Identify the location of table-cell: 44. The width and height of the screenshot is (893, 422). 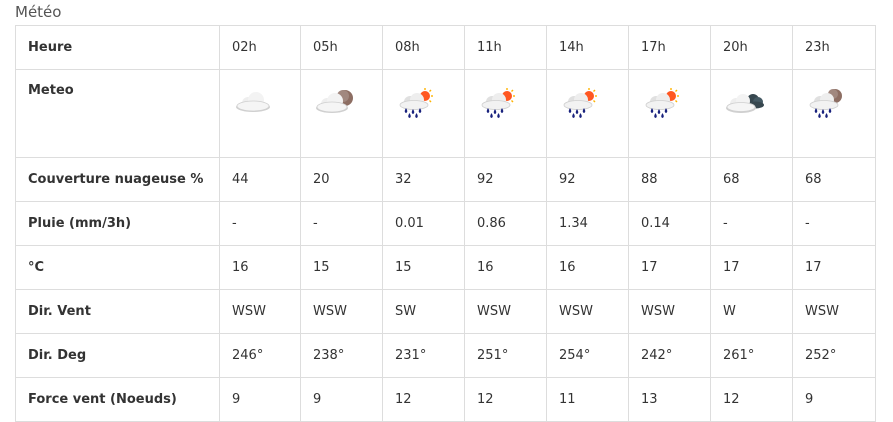
(260, 179).